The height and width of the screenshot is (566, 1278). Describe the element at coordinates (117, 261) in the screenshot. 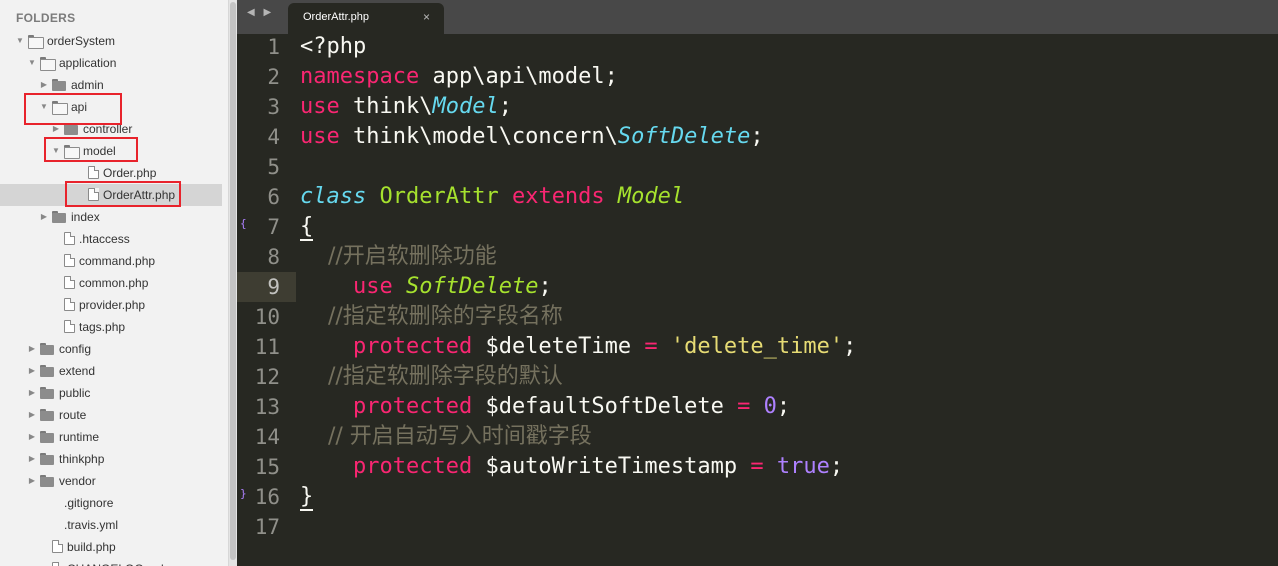

I see `tree-item-label: command.php` at that location.